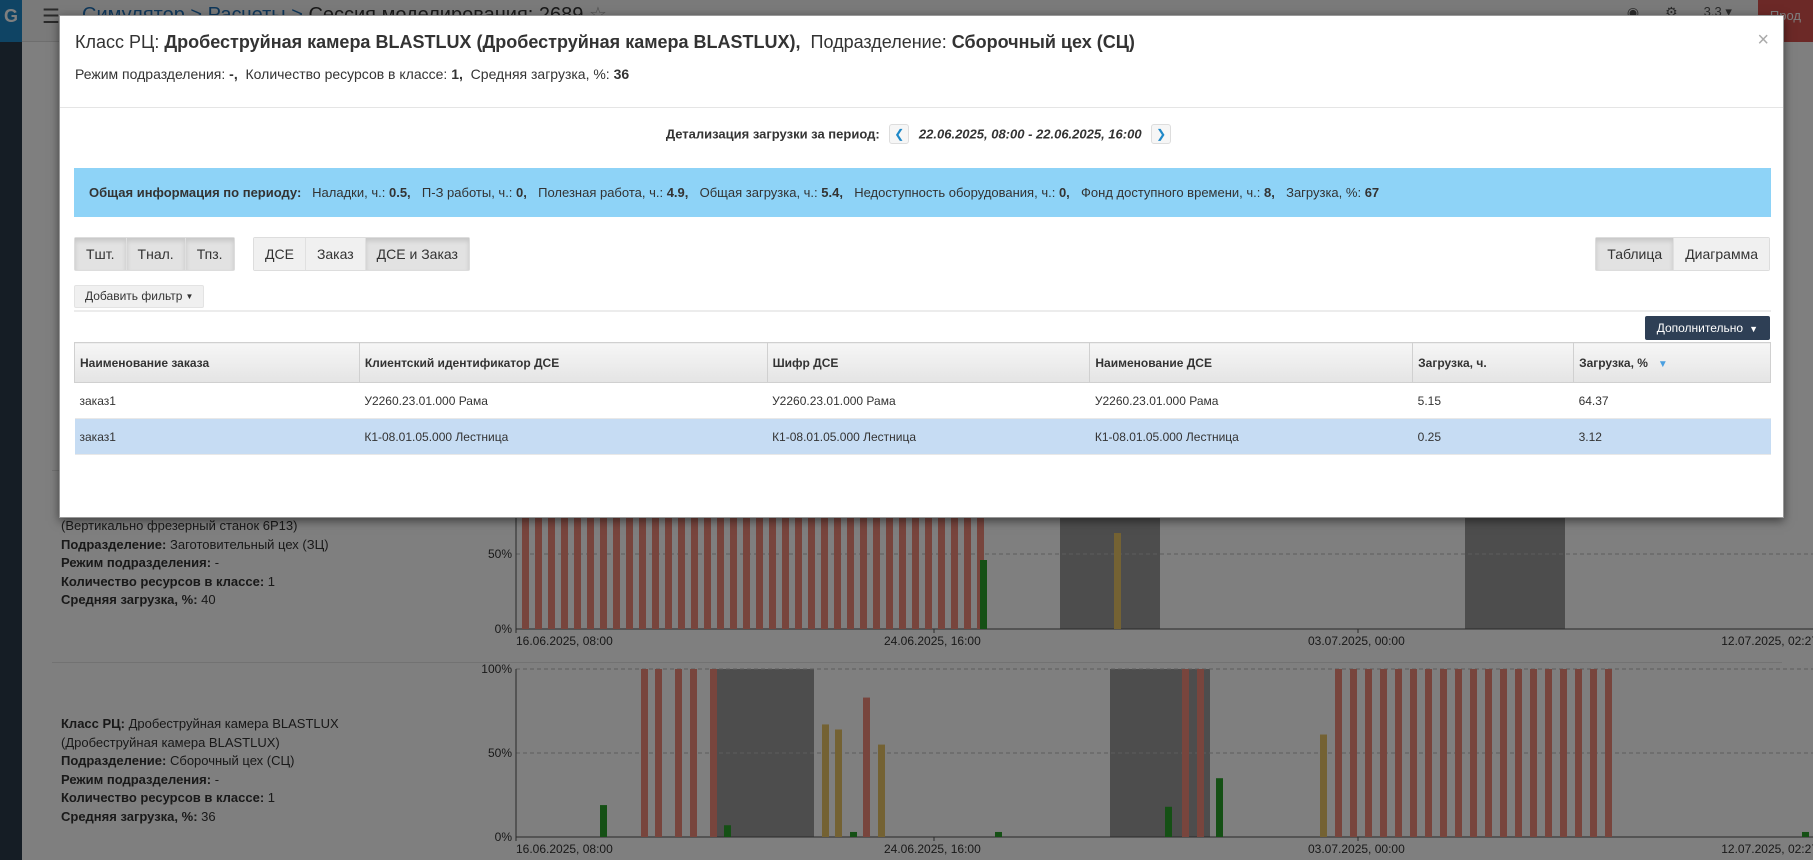 This screenshot has width=1813, height=860. Describe the element at coordinates (1251, 400) in the screenshot. I see `cell-dse-name: У2260.23.01.000 Рама` at that location.